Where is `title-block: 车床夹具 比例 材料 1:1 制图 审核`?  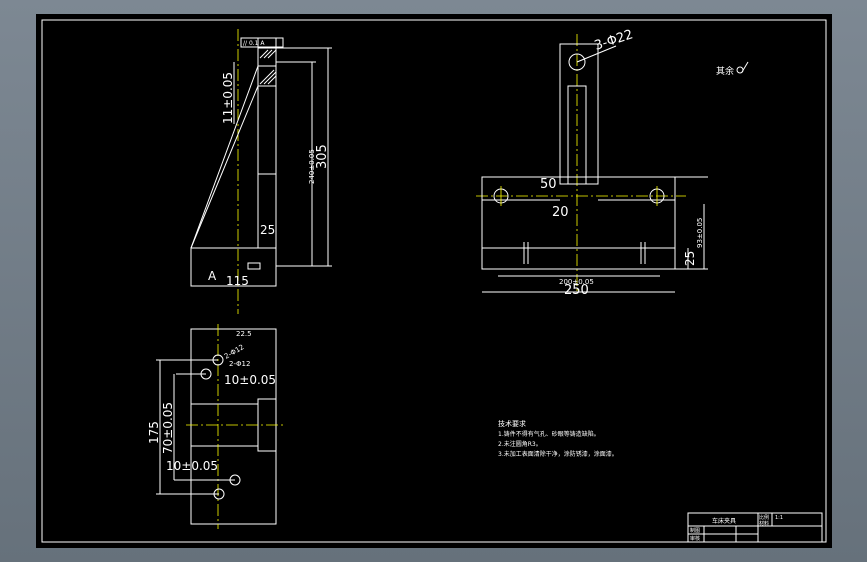 title-block: 车床夹具 比例 材料 1:1 制图 审核 is located at coordinates (755, 527).